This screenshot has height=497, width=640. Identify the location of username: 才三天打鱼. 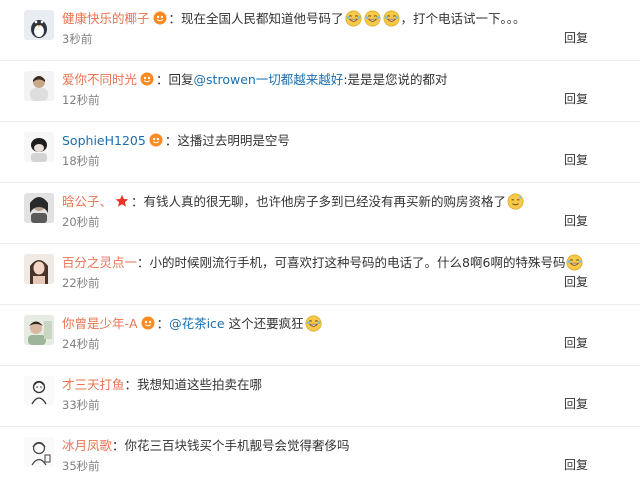
(93, 384).